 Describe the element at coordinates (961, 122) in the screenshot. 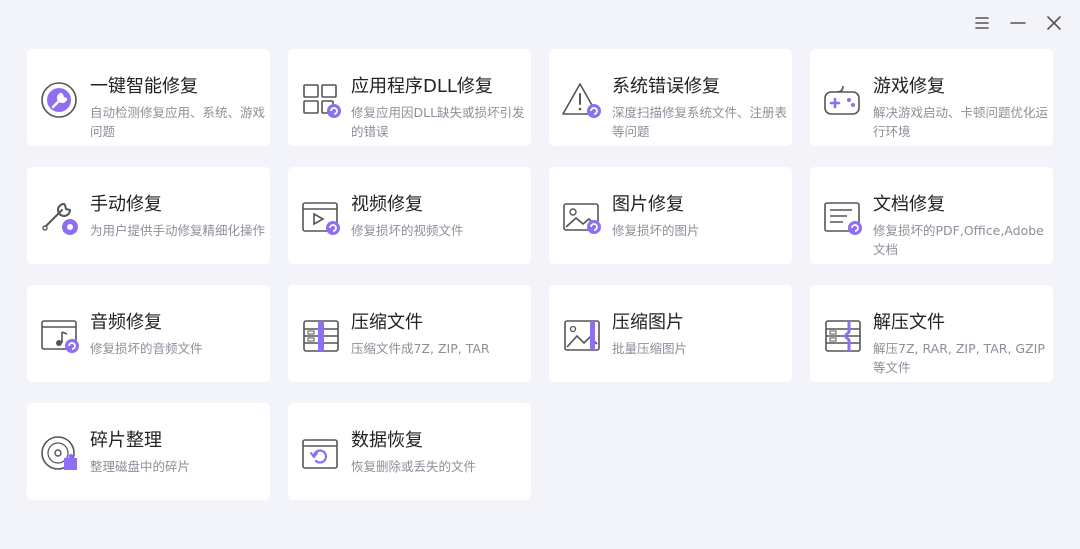

I see `card-description: 解决游戏启动、卡顿问题优化运行环境` at that location.